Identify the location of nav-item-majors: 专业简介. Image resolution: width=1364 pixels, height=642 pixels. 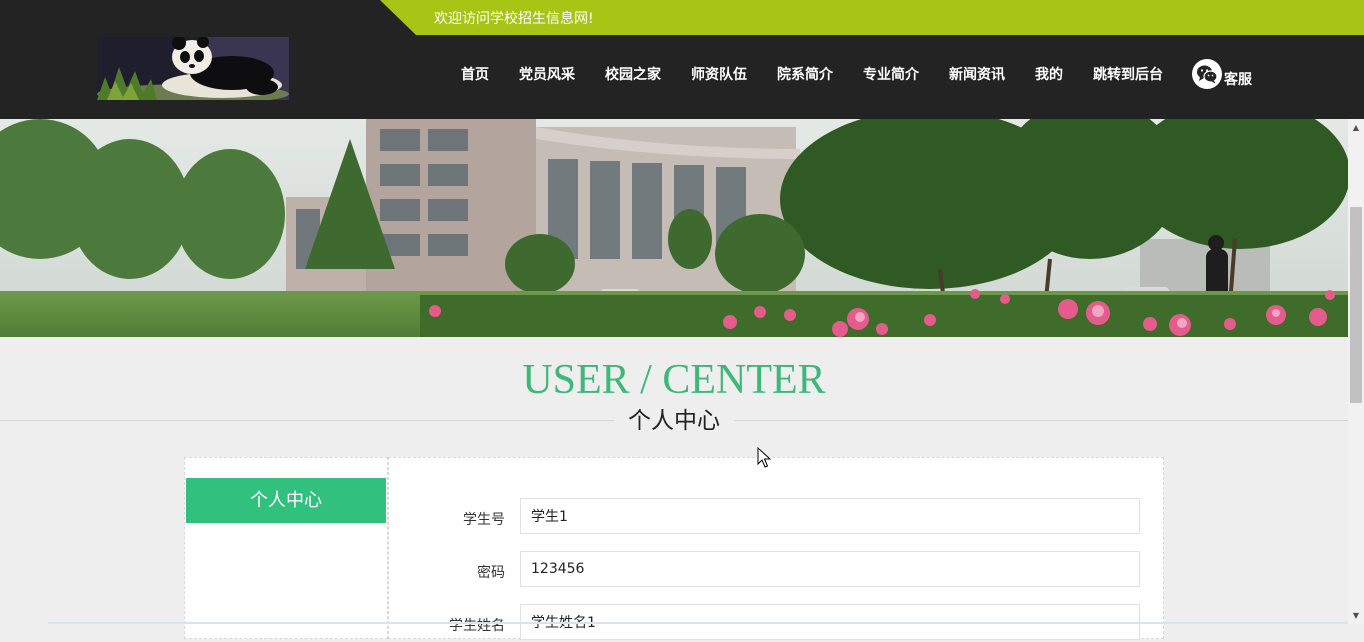
(891, 74).